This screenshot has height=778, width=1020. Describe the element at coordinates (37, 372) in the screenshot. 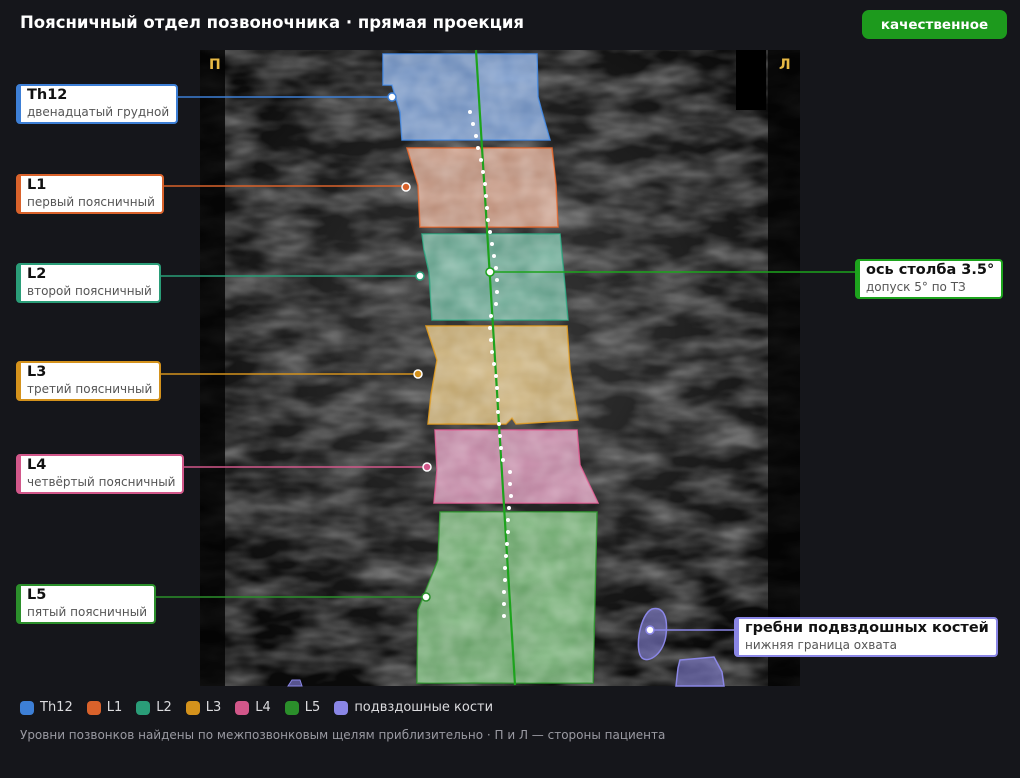

I see `label-l3-code: L3` at that location.